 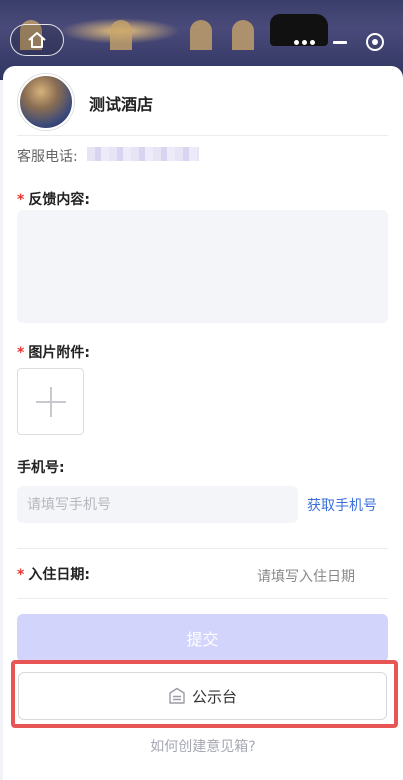 What do you see at coordinates (157, 504) in the screenshot?
I see `phone-input` at bounding box center [157, 504].